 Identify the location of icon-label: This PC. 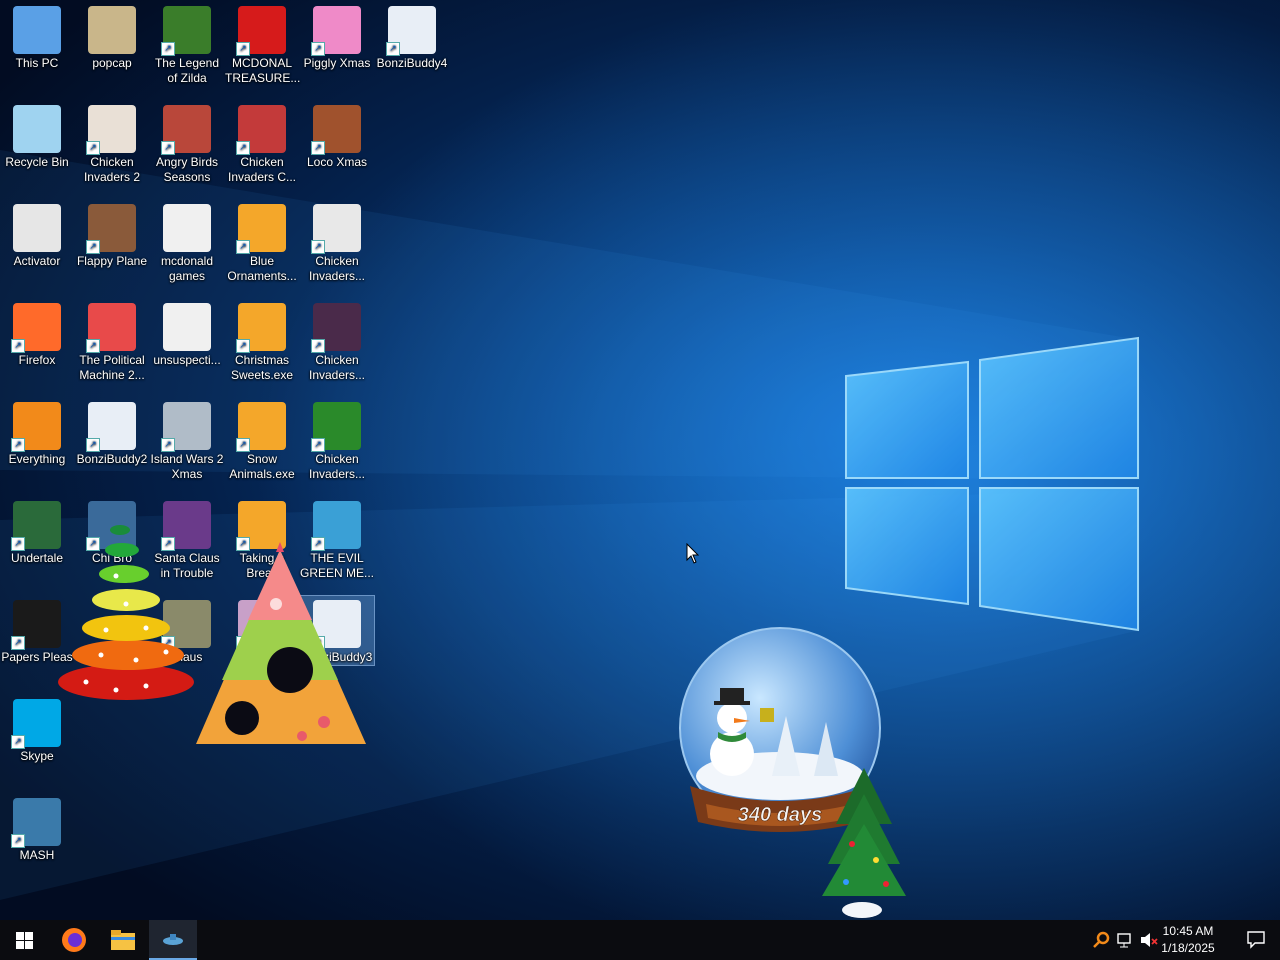
(37, 63).